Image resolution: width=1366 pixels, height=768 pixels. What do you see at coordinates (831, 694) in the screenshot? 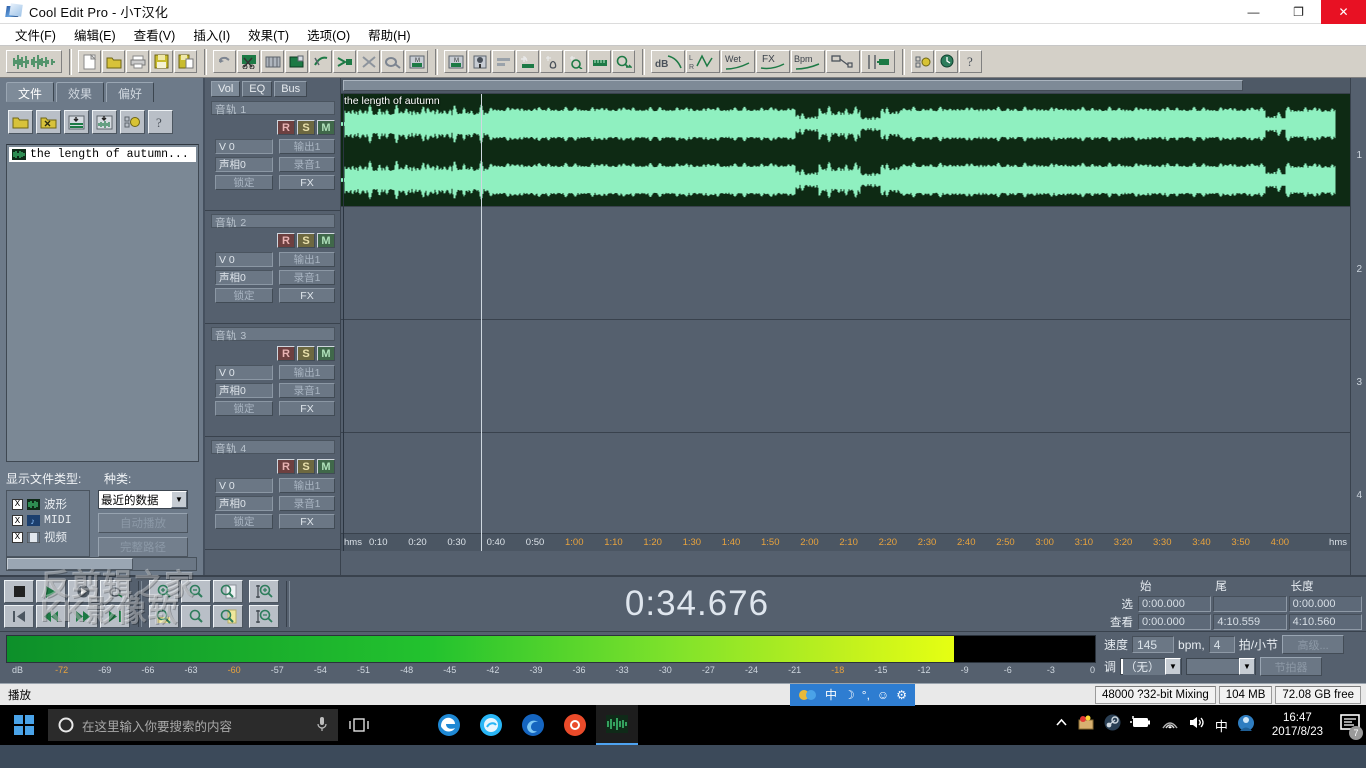
I see `ime-lang: 中` at bounding box center [831, 694].